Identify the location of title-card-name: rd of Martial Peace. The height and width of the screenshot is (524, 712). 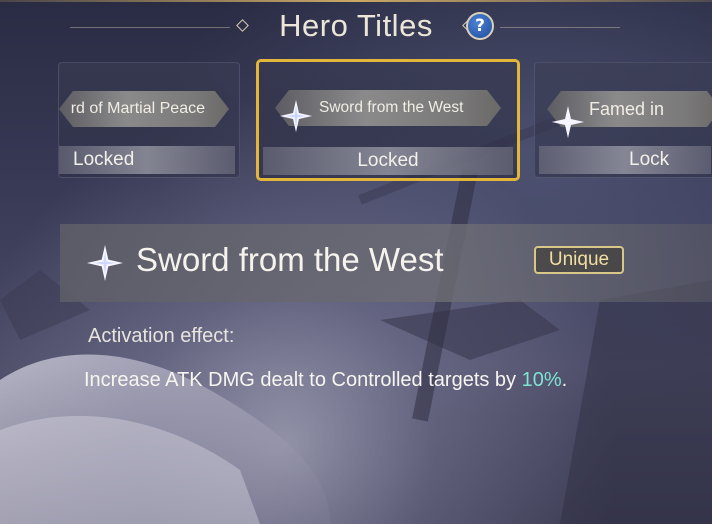
(137, 108).